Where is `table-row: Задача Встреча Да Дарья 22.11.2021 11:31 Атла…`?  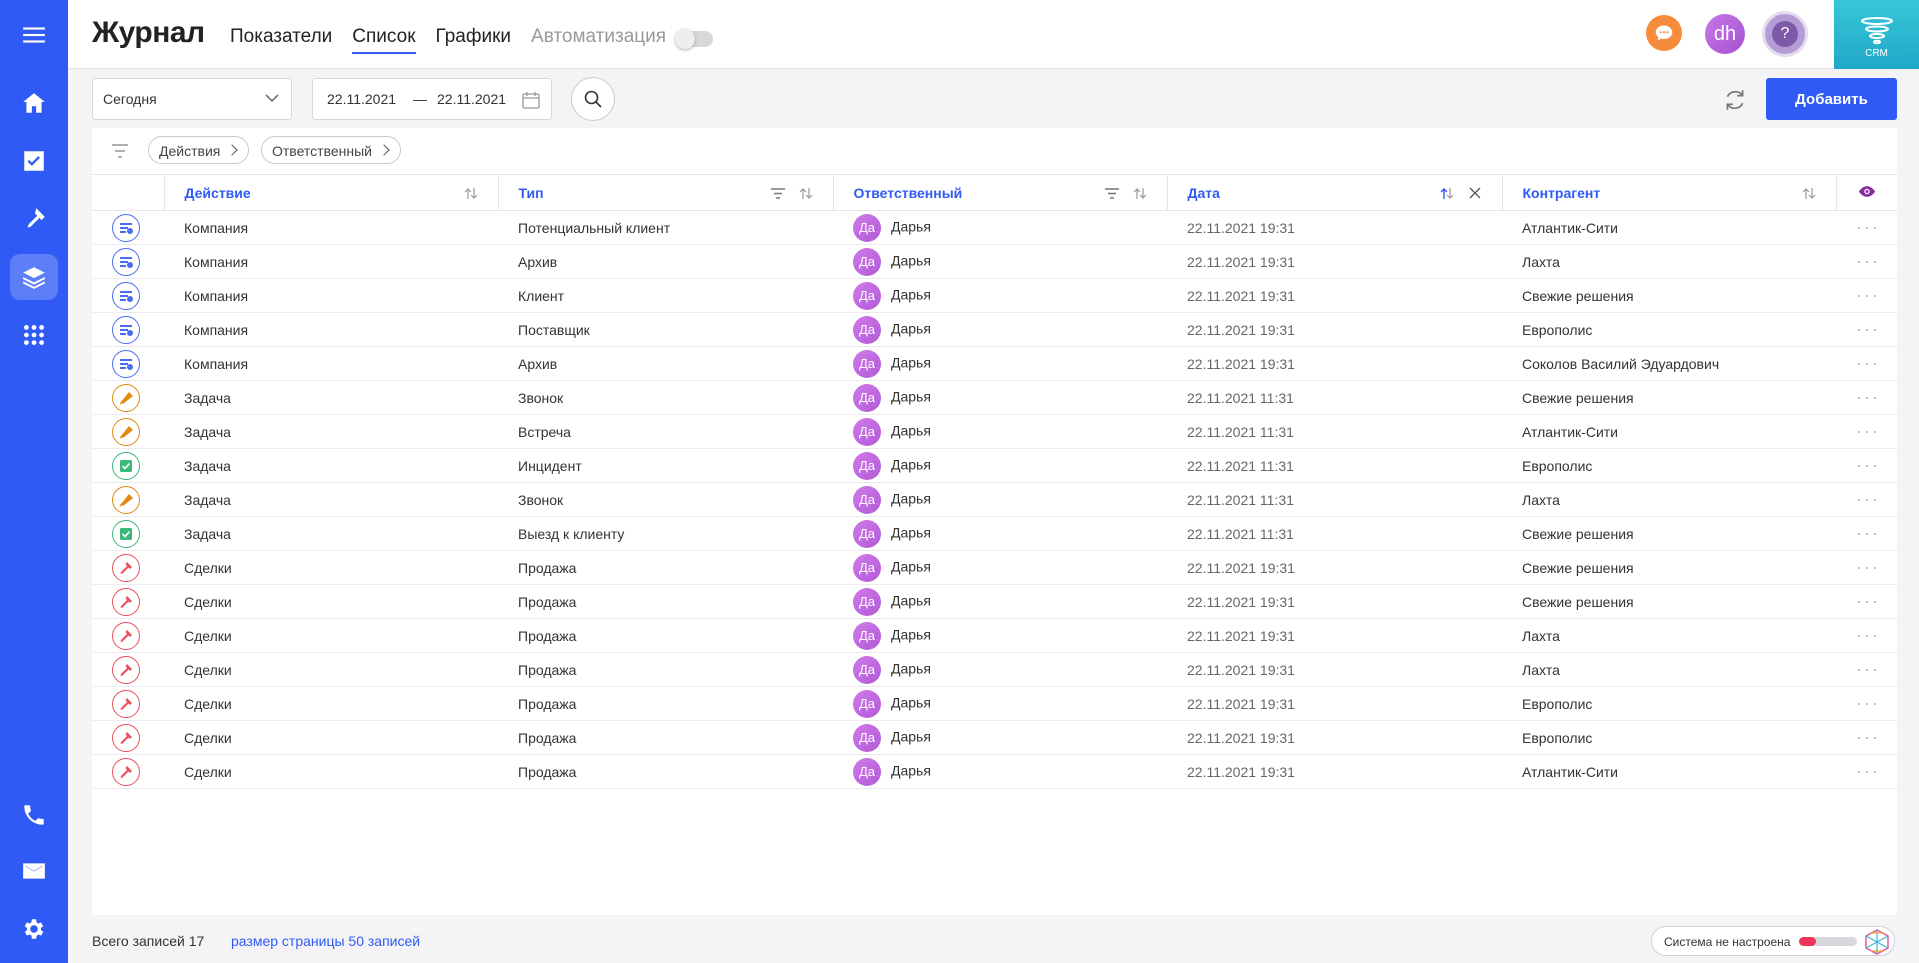
table-row: Задача Встреча Да Дарья 22.11.2021 11:31 Атла… is located at coordinates (994, 431).